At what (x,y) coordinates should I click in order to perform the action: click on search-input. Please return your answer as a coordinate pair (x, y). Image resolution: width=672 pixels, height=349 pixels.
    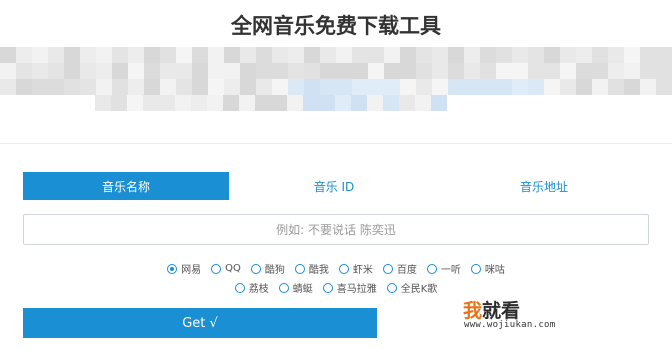
    Looking at the image, I should click on (336, 229).